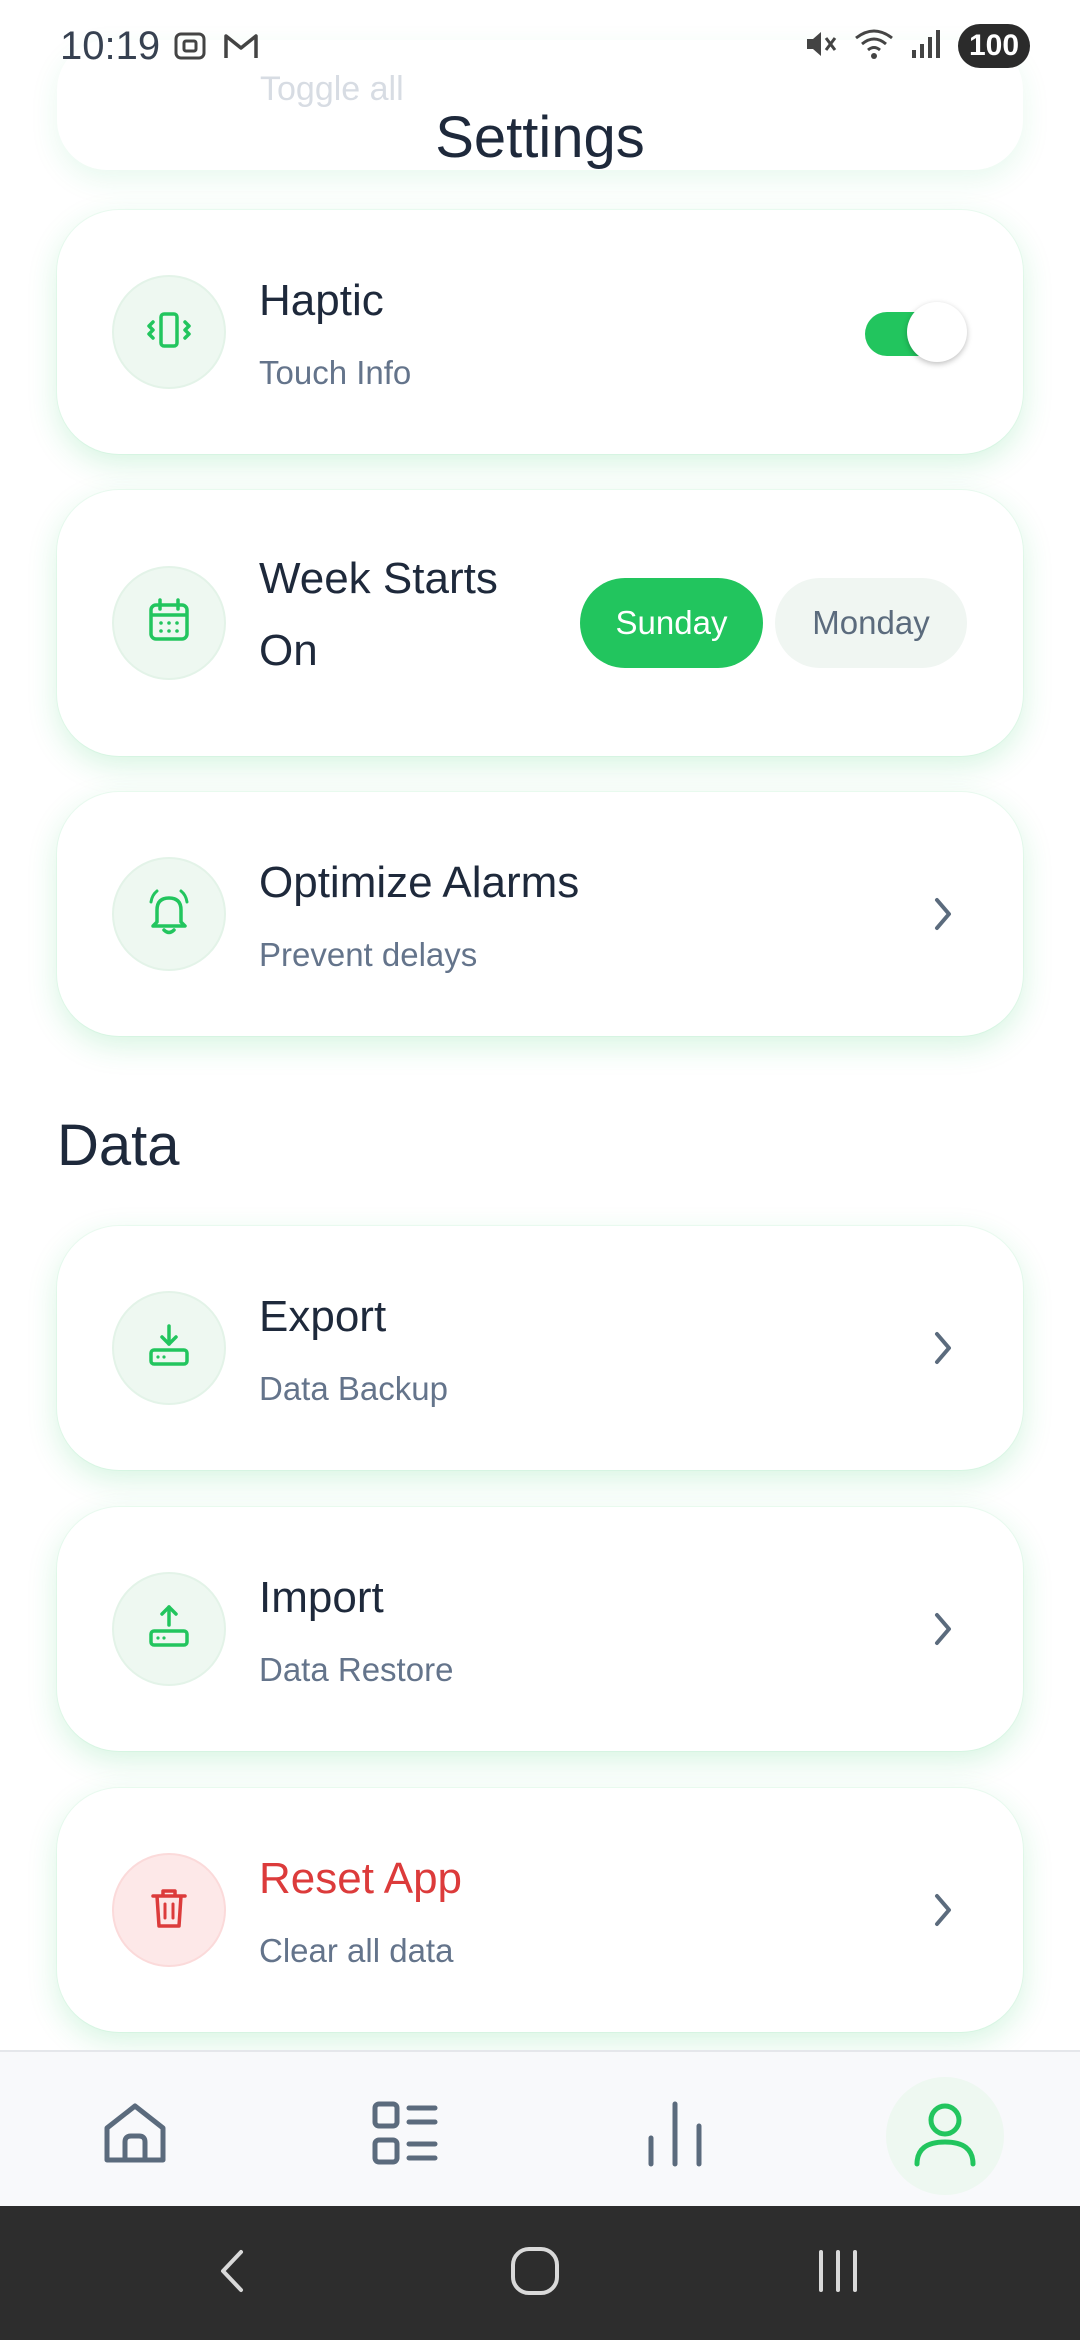  What do you see at coordinates (241, 48) in the screenshot?
I see `gmail-icon` at bounding box center [241, 48].